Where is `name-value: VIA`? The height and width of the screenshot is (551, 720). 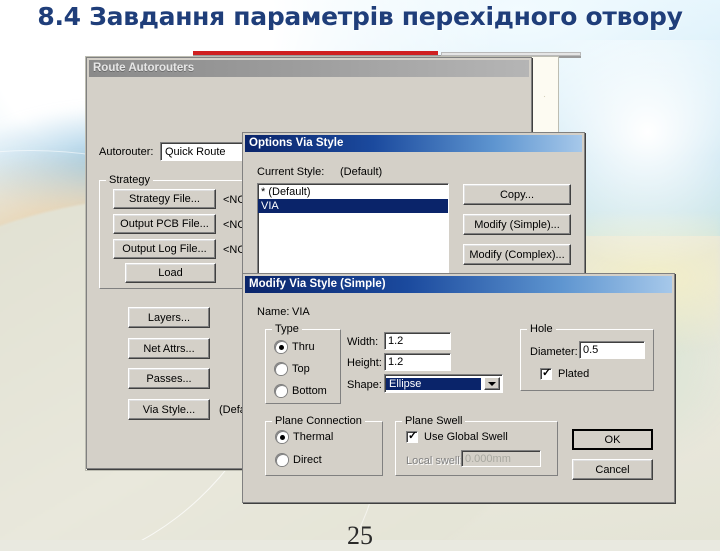
name-value: VIA is located at coordinates (301, 312).